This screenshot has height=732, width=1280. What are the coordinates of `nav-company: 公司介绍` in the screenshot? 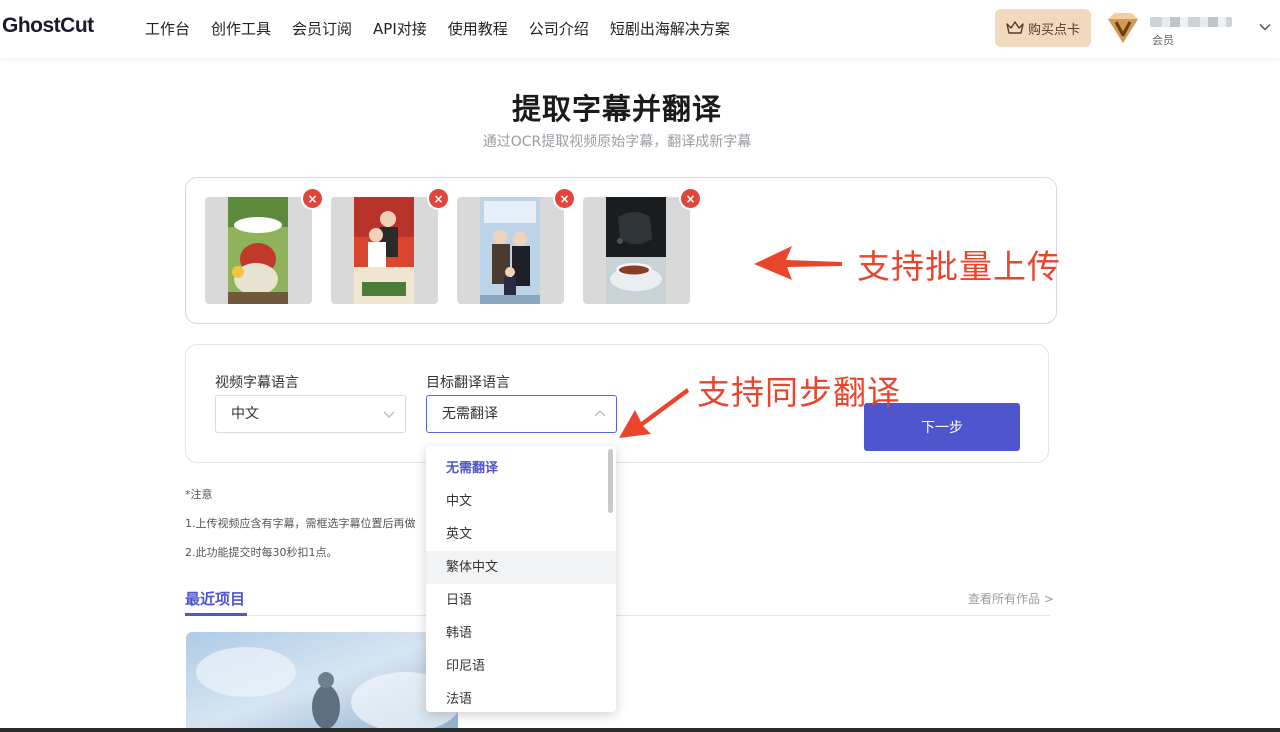 It's located at (559, 28).